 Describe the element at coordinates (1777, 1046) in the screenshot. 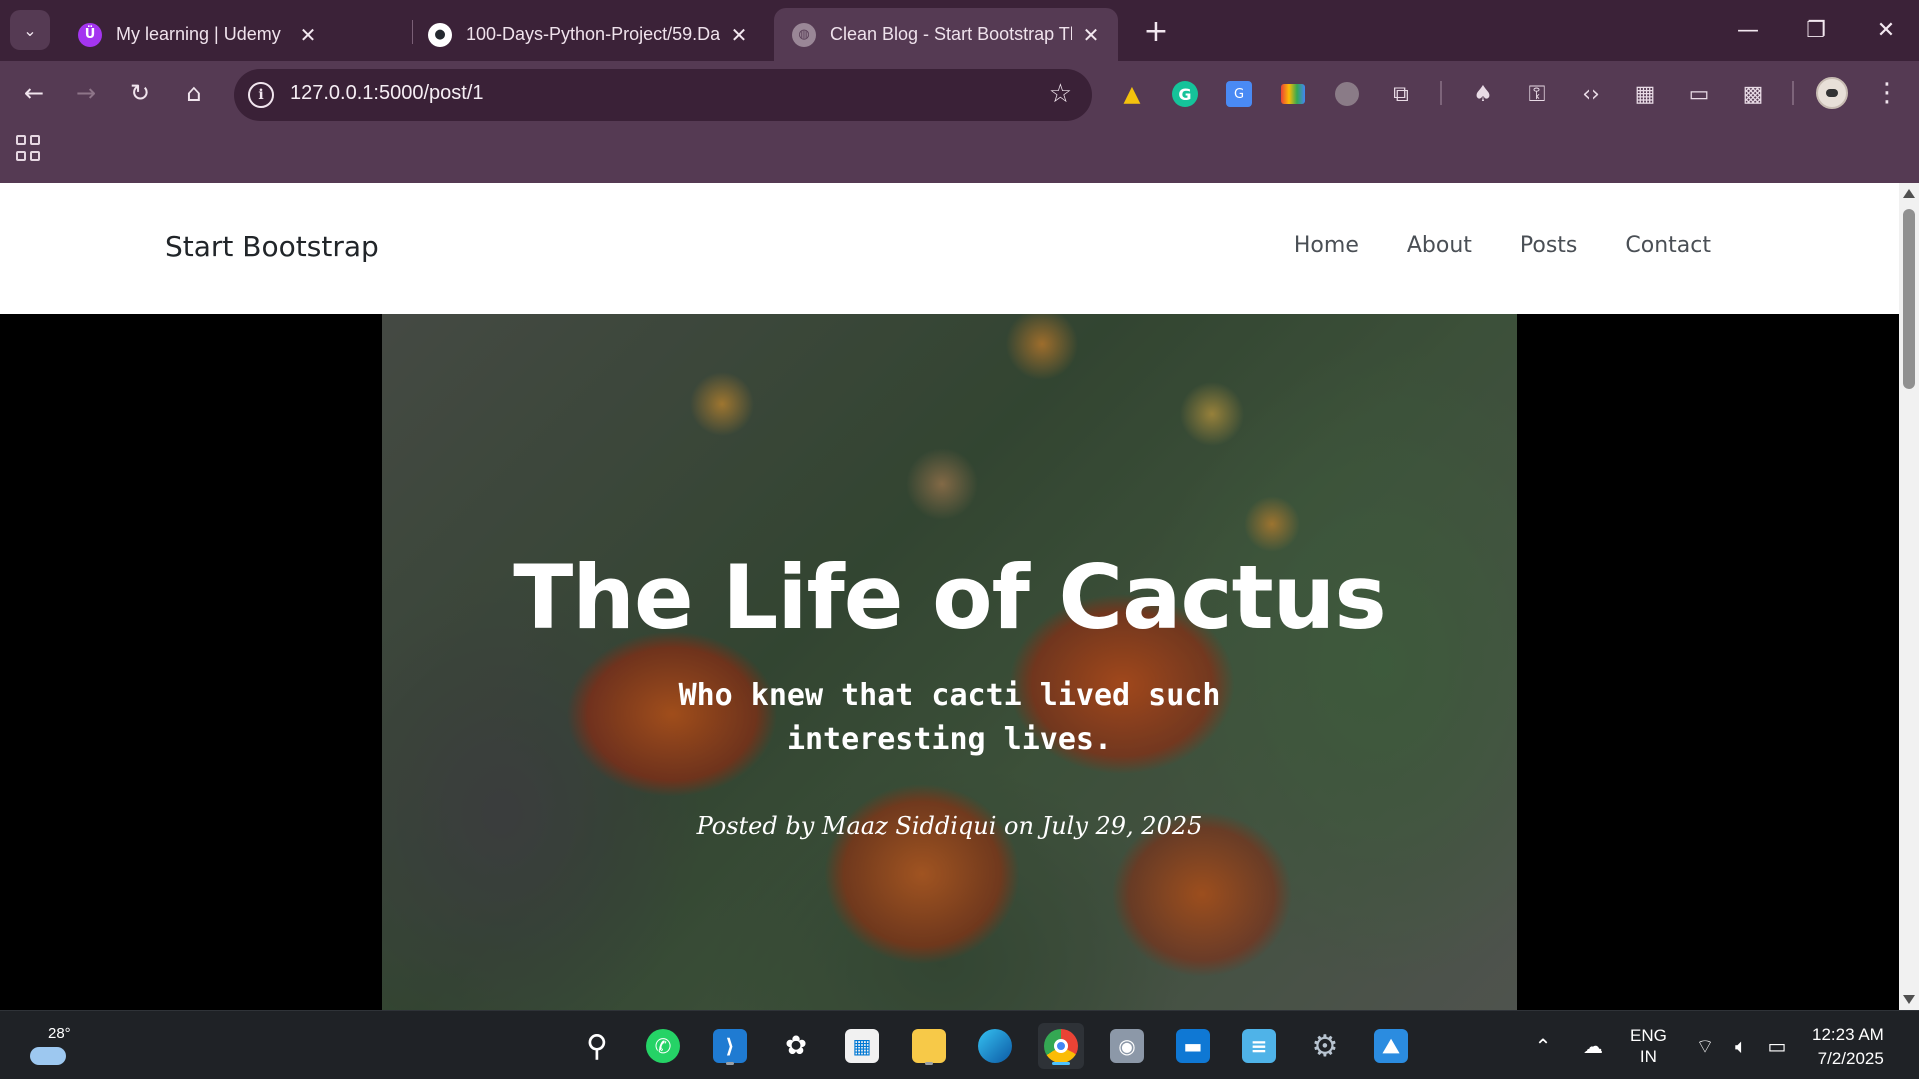

I see `battery-icon: ▭` at that location.